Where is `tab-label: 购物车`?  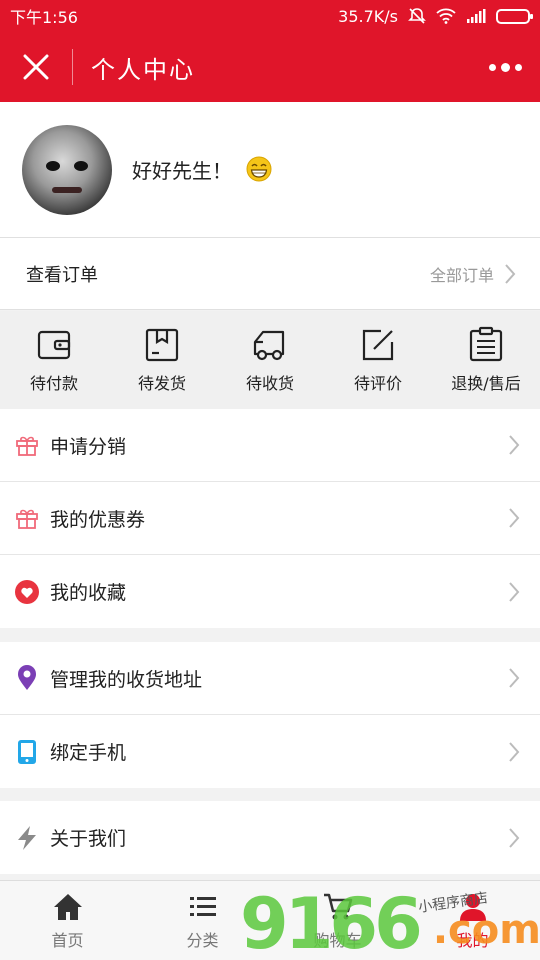 tab-label: 购物车 is located at coordinates (337, 940).